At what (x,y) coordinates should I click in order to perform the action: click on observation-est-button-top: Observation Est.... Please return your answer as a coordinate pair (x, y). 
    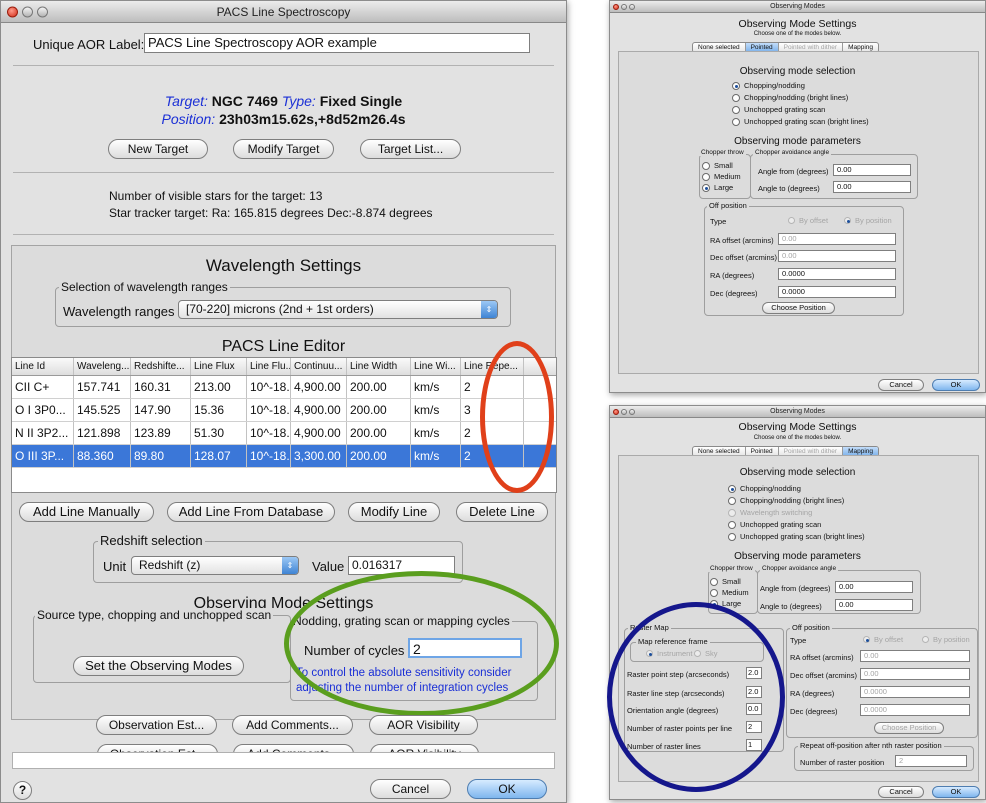
    Looking at the image, I should click on (156, 725).